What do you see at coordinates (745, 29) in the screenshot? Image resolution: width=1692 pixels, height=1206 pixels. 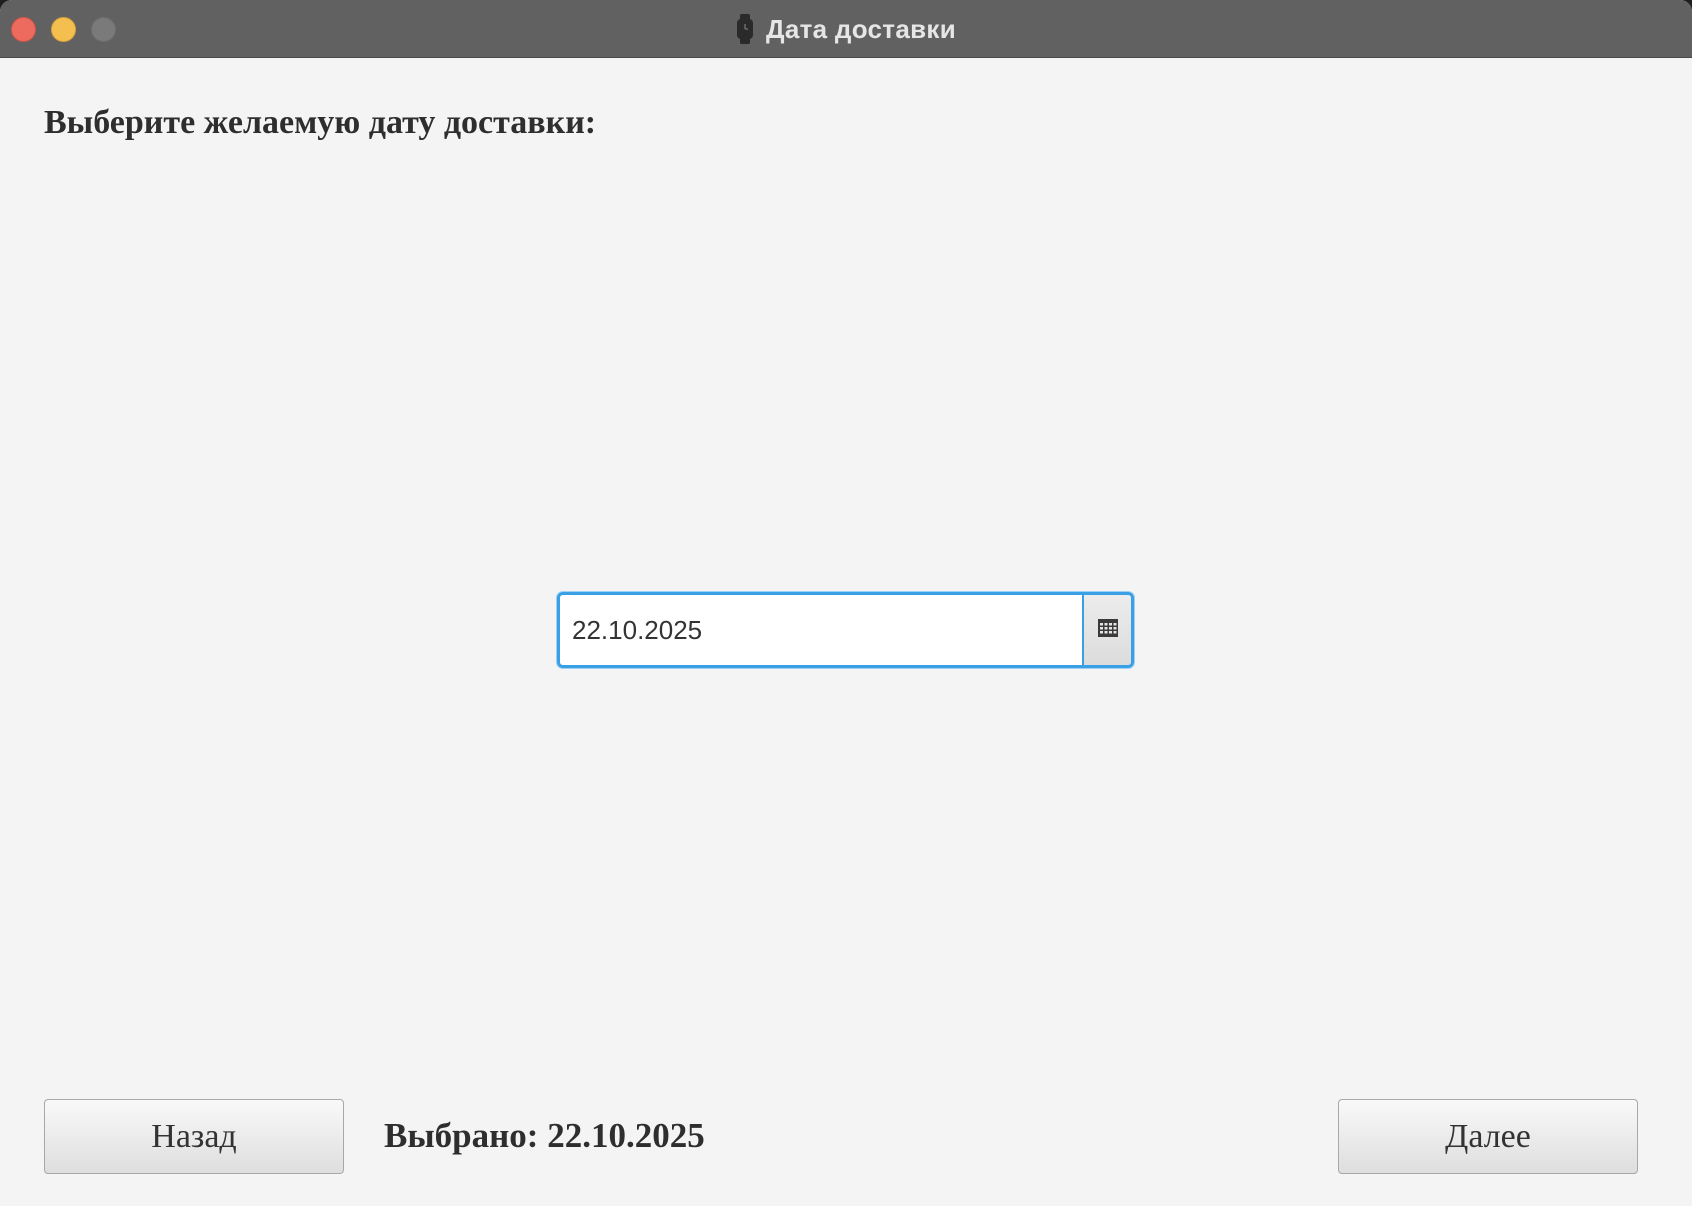 I see `watch-icon` at bounding box center [745, 29].